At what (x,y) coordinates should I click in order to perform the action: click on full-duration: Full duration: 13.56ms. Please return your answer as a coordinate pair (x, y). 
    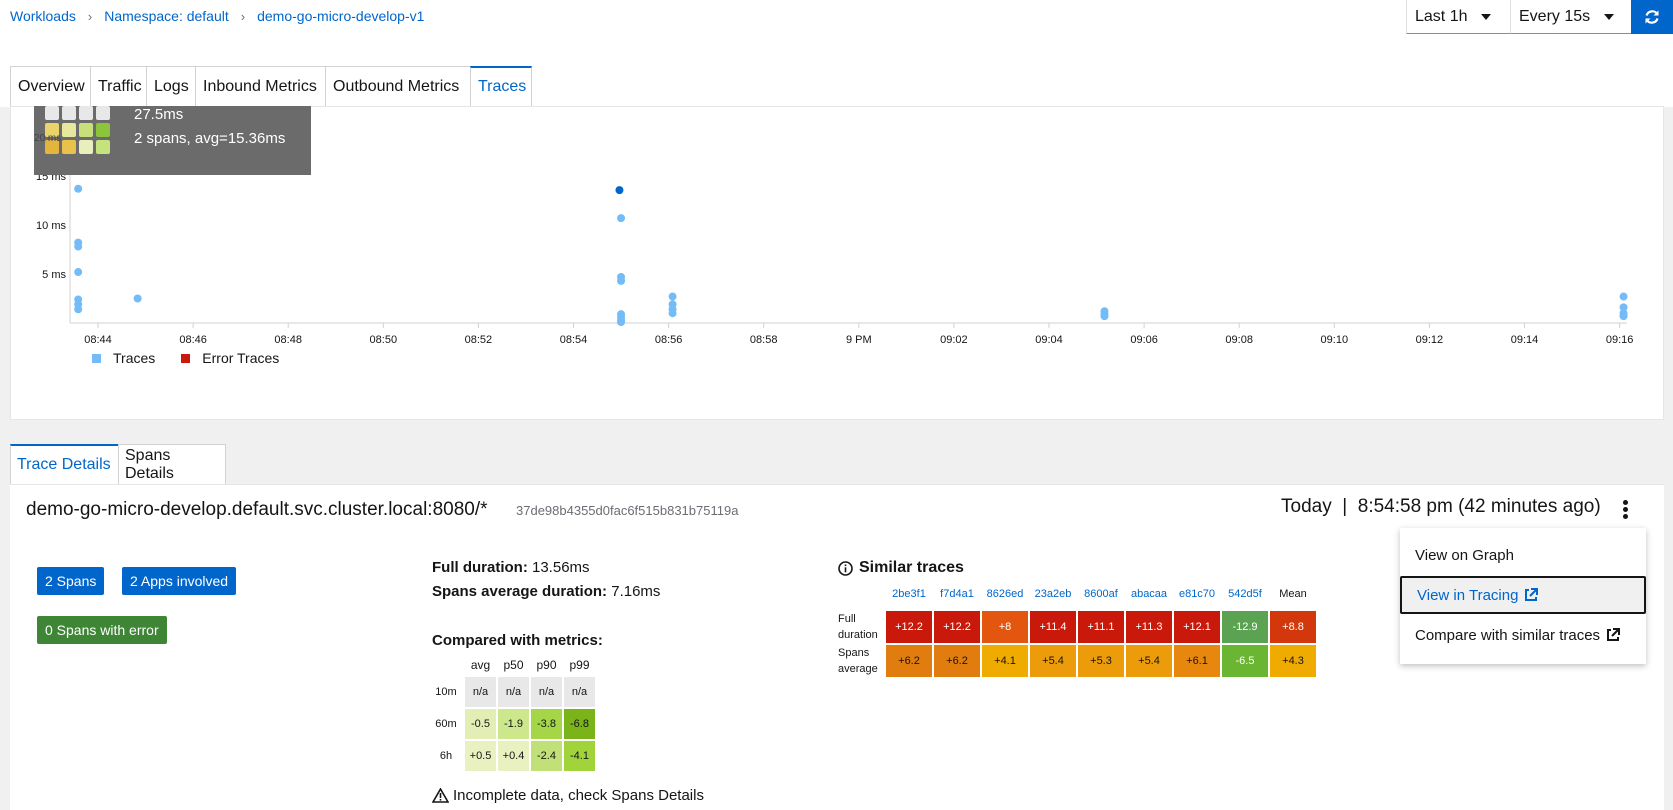
    Looking at the image, I should click on (511, 567).